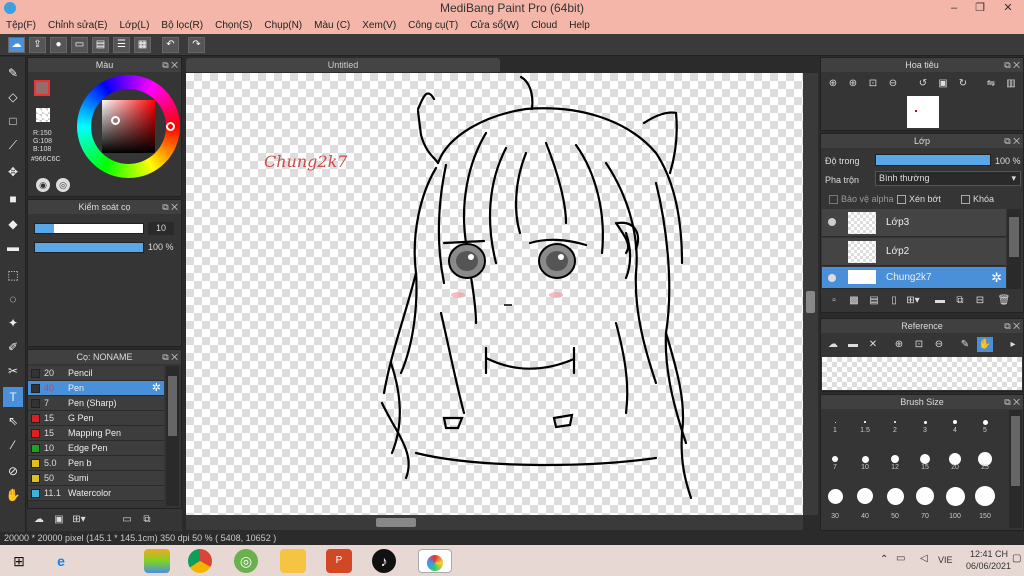 The image size is (1024, 576). Describe the element at coordinates (13, 73) in the screenshot. I see `brush-tool-icon: ✎` at that location.